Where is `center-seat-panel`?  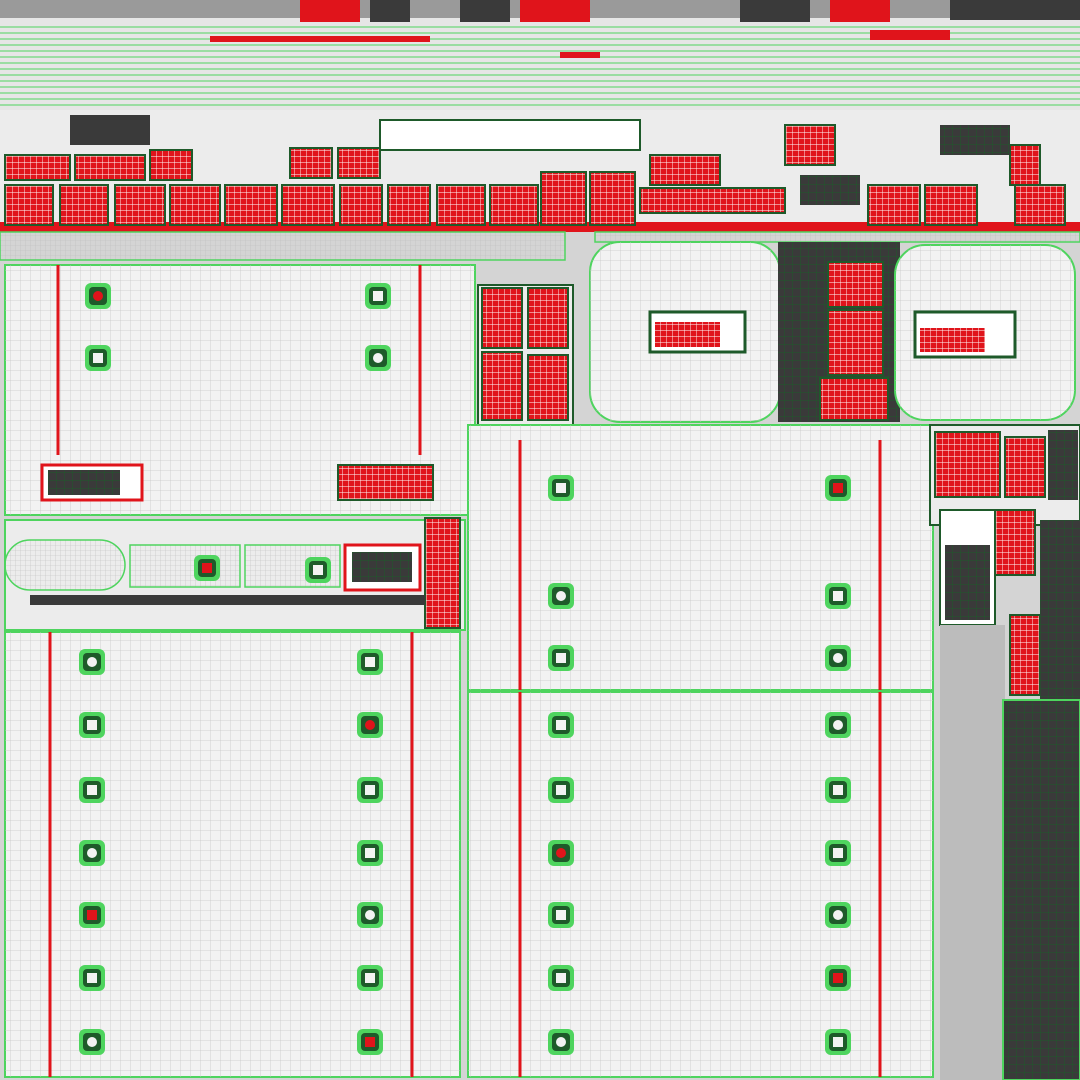
center-seat-panel is located at coordinates (700, 557).